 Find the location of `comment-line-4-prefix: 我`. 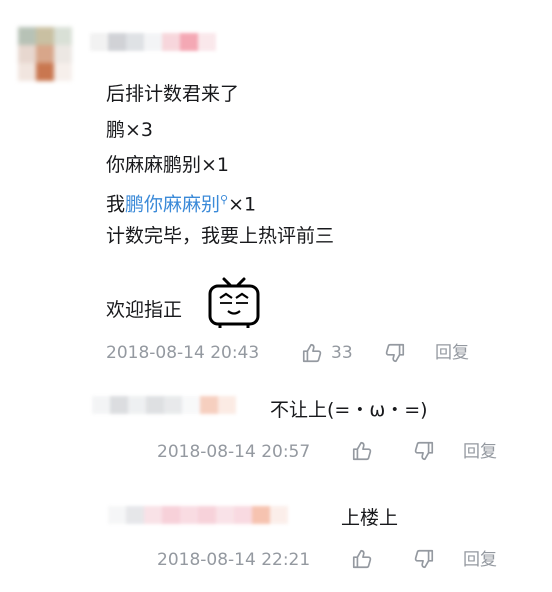

comment-line-4-prefix: 我 is located at coordinates (116, 204).